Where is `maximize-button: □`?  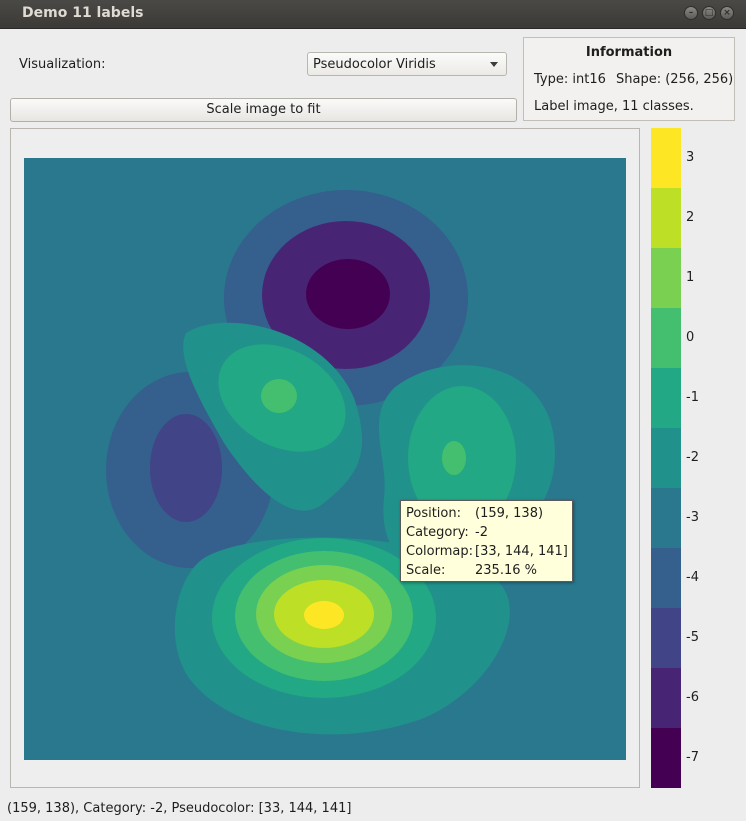 maximize-button: □ is located at coordinates (709, 13).